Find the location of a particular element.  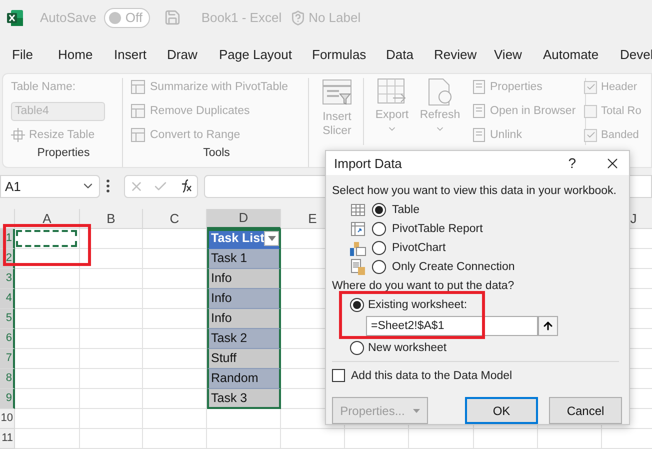

help-button: ? is located at coordinates (572, 163).